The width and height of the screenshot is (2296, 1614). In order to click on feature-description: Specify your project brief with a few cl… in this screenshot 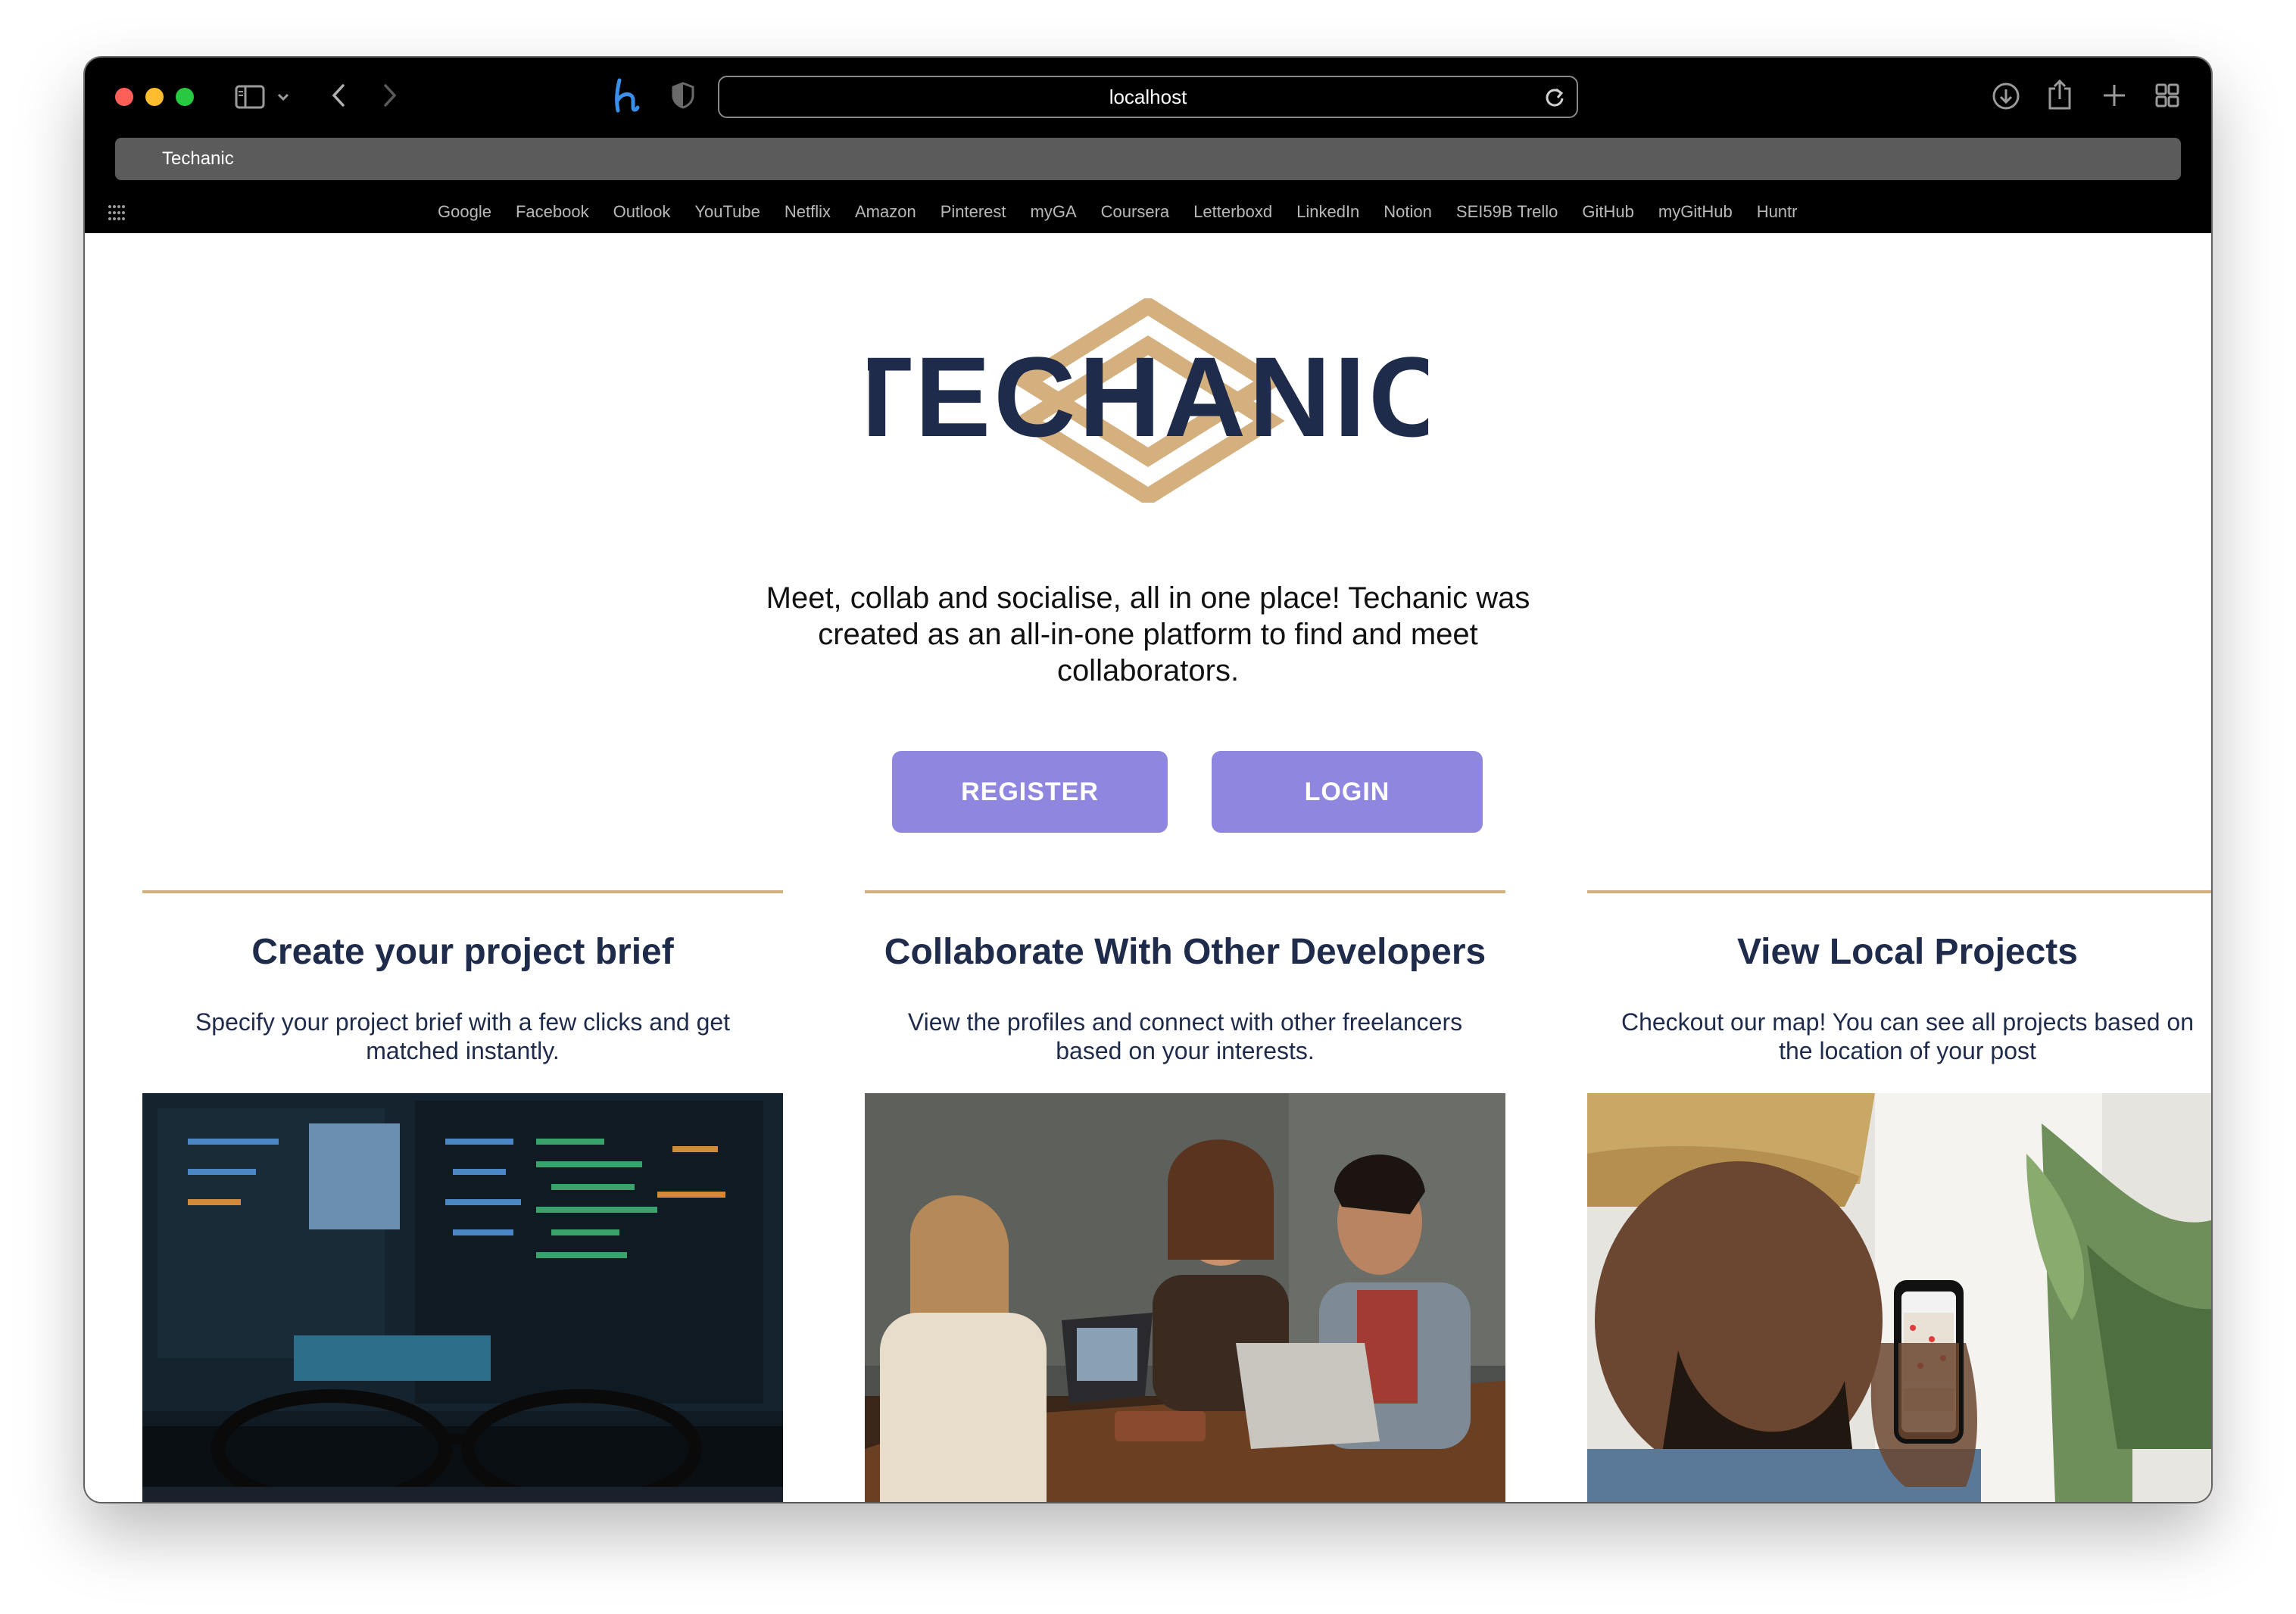, I will do `click(463, 1036)`.